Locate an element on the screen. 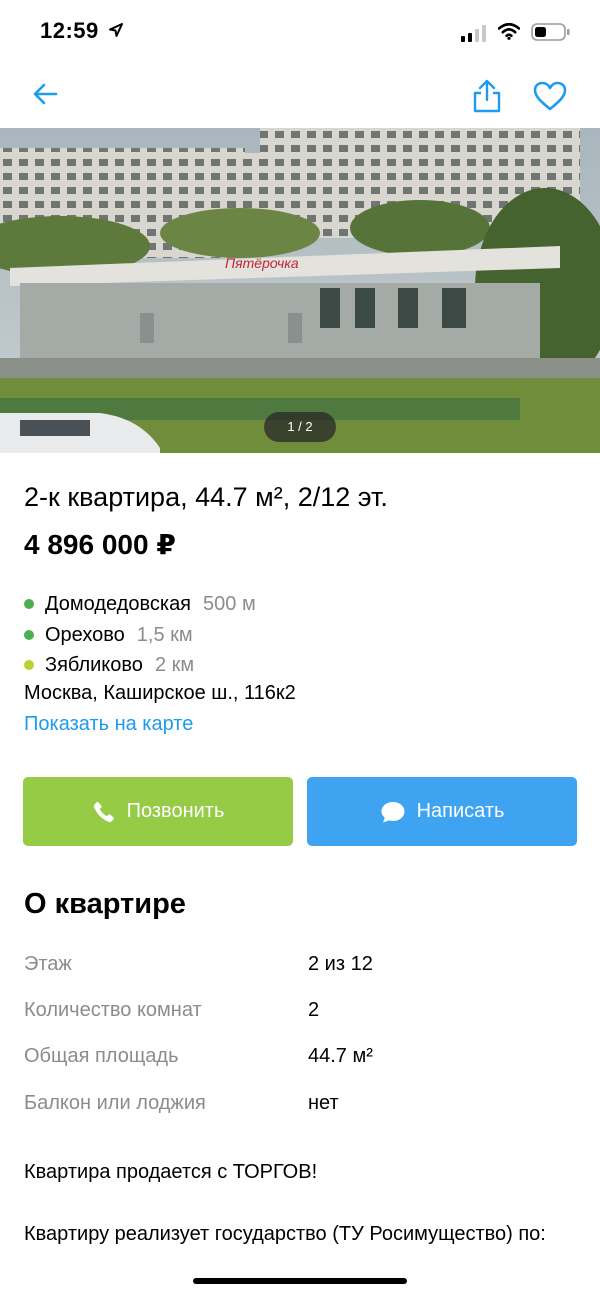 Image resolution: width=600 pixels, height=1298 pixels. param-value: 2 из 12 is located at coordinates (340, 964).